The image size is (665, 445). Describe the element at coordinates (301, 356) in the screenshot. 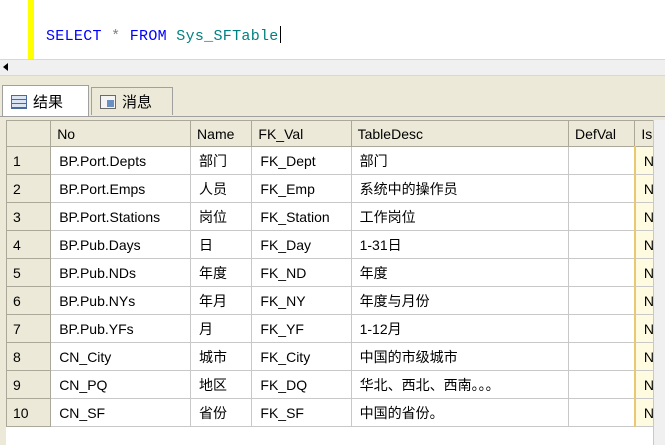

I see `table-cell-fk: FK_City` at that location.